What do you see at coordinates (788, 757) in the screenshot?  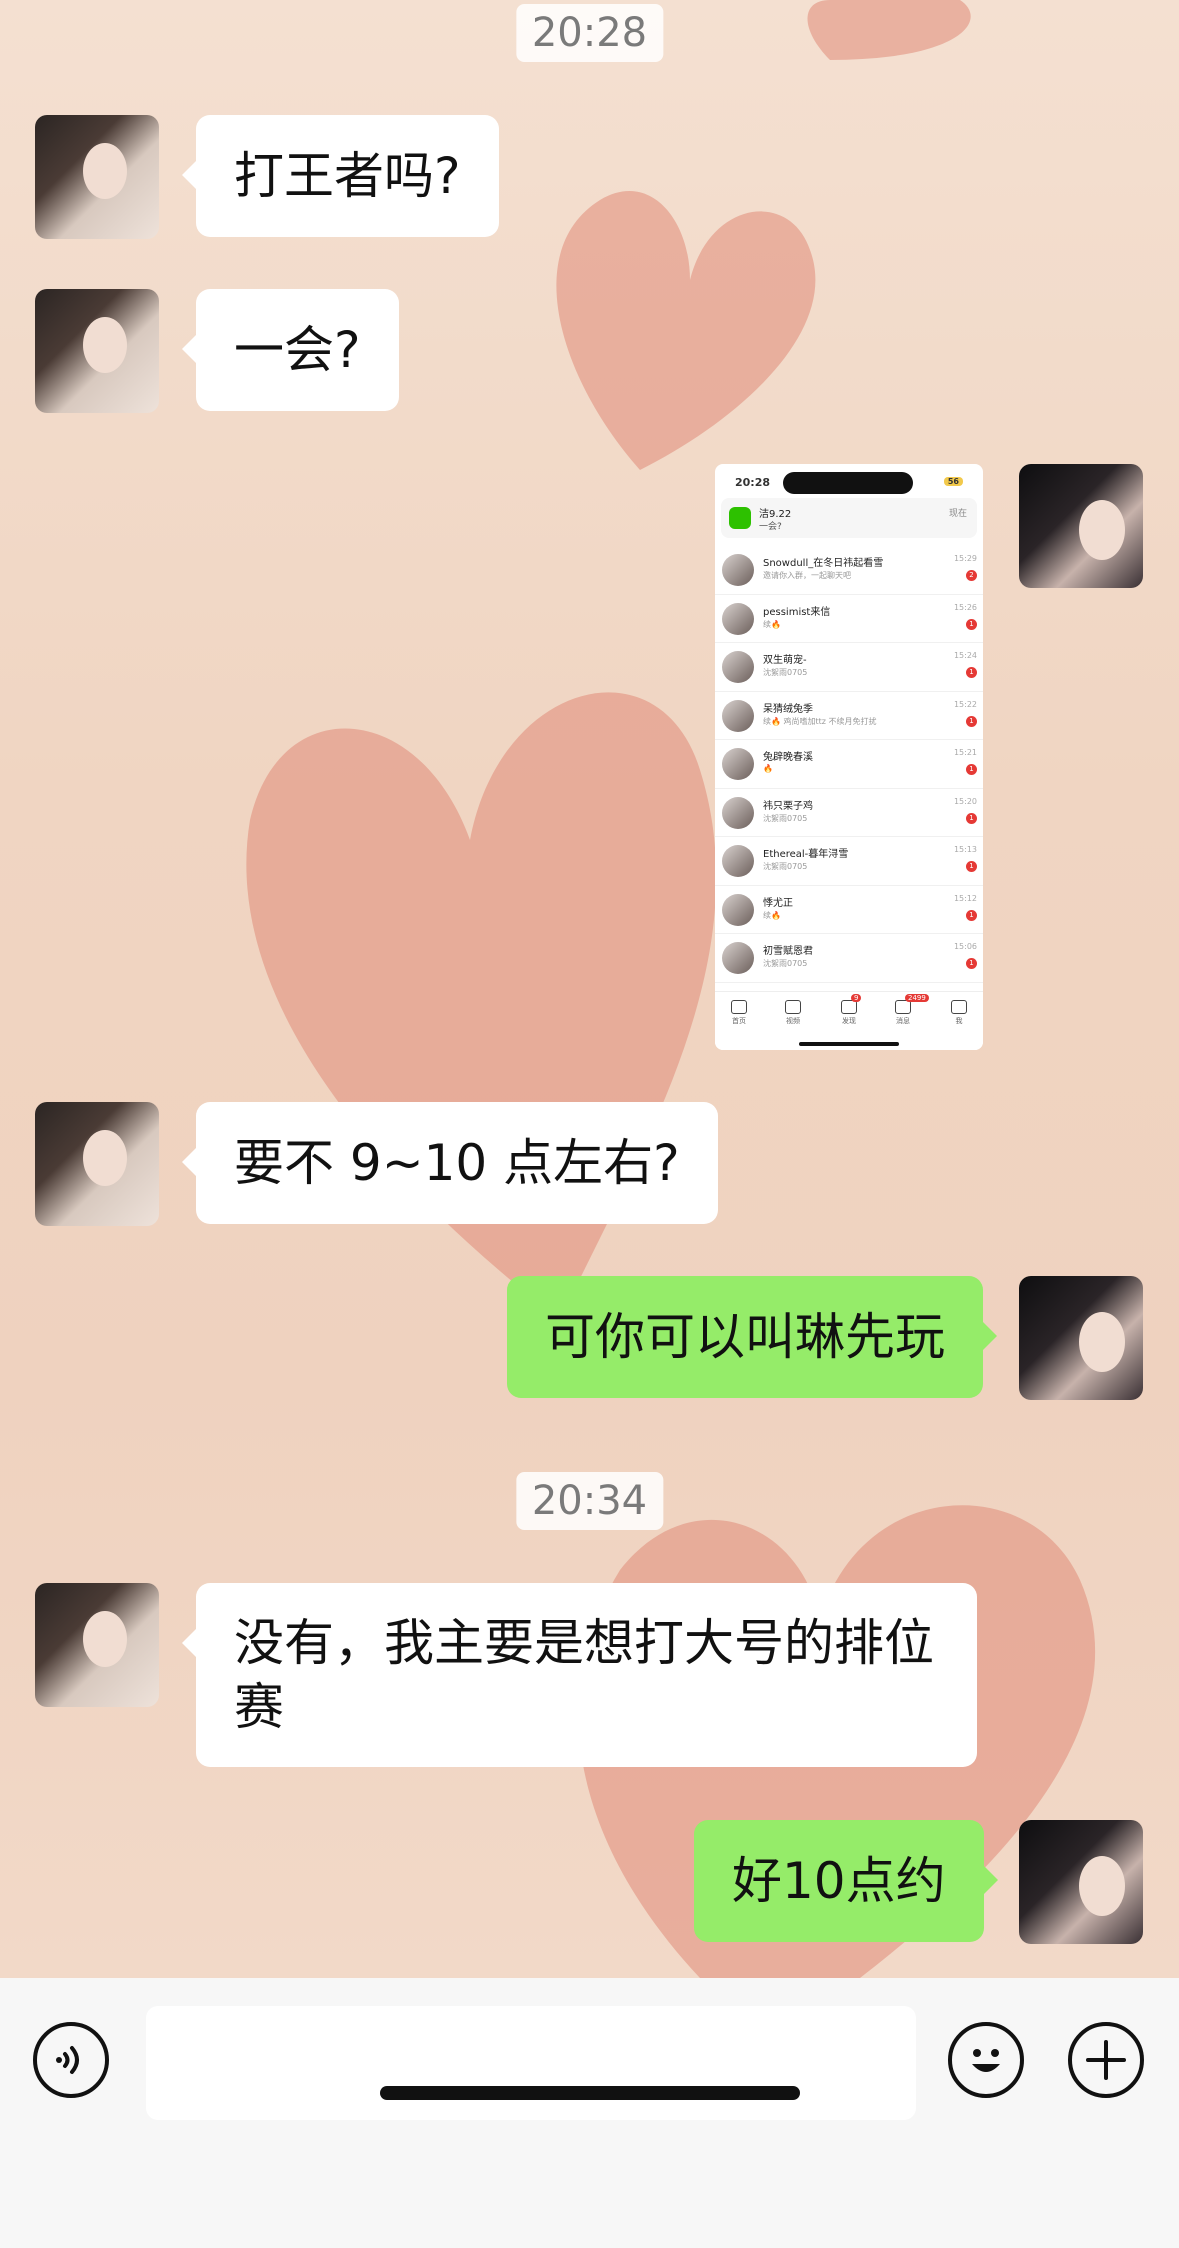 I see `item-name: 兔辟晚春溪` at bounding box center [788, 757].